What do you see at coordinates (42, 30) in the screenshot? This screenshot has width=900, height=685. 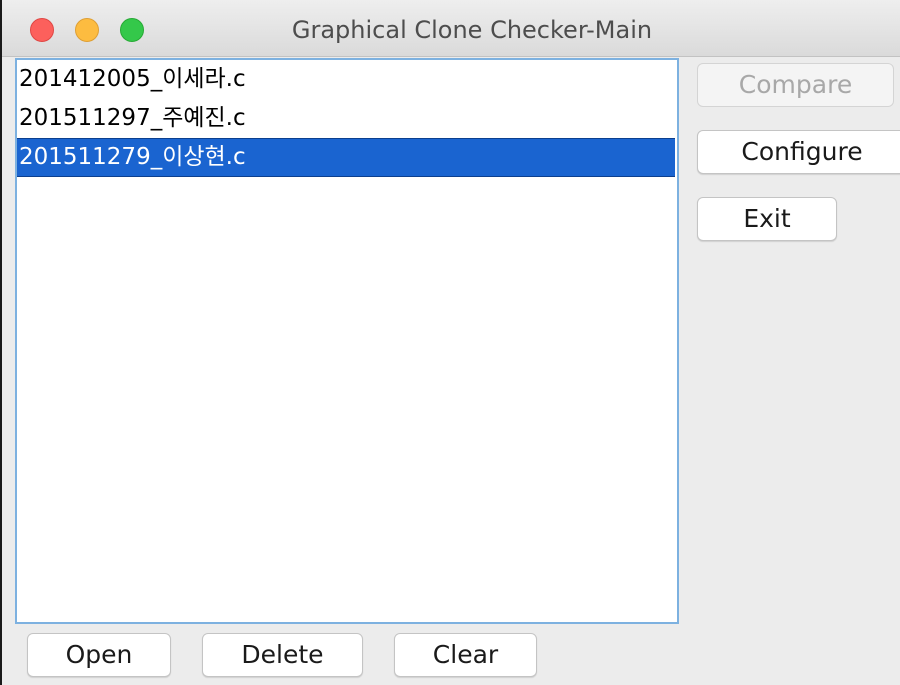 I see `close-window-icon` at bounding box center [42, 30].